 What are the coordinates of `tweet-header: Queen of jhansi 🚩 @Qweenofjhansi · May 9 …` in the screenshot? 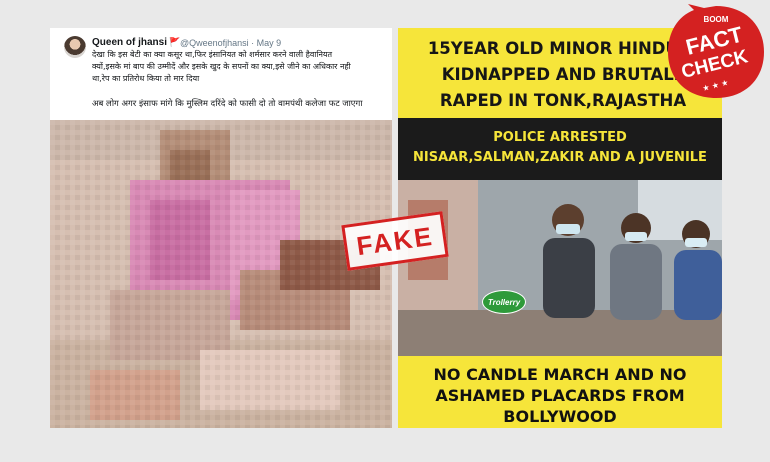 It's located at (221, 74).